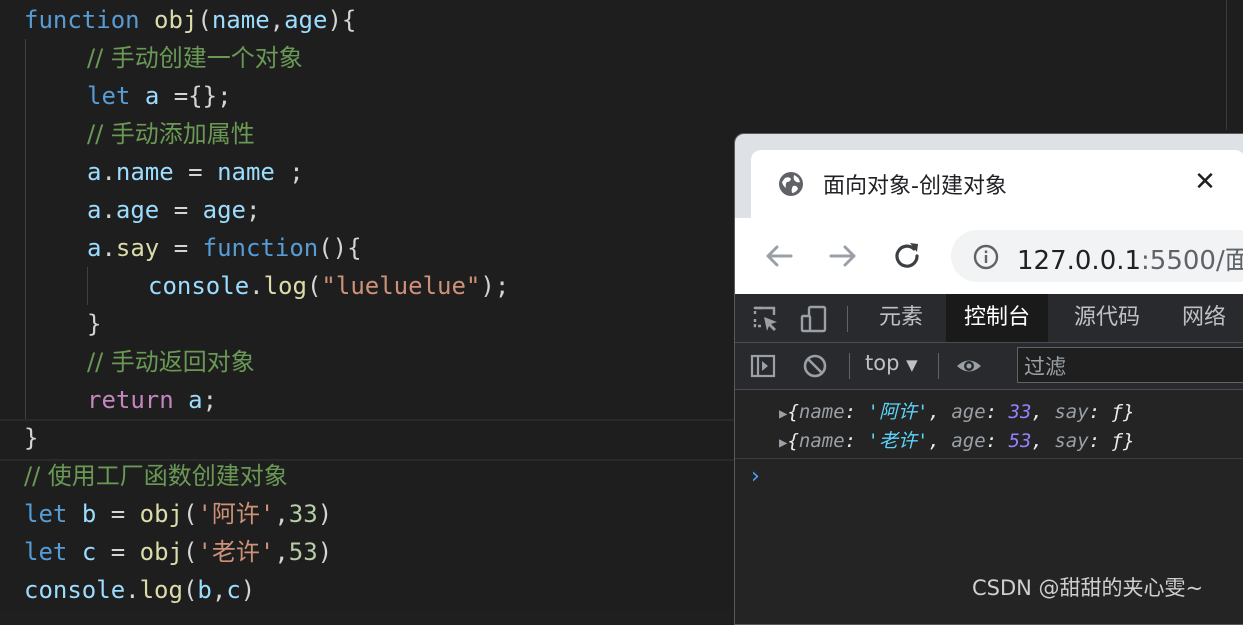  Describe the element at coordinates (779, 256) in the screenshot. I see `back-arrow-icon` at that location.